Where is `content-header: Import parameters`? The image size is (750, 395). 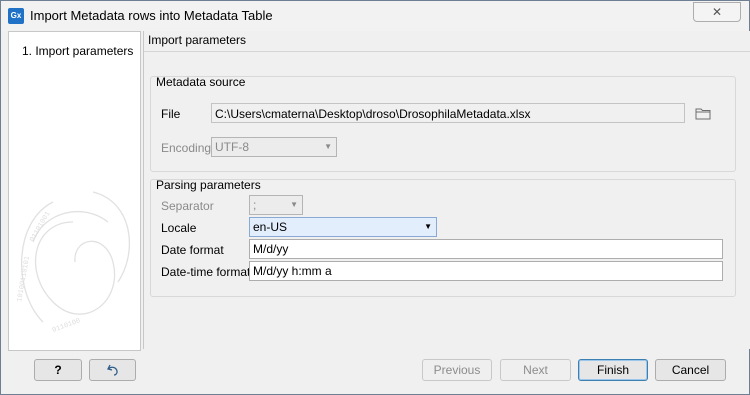 content-header: Import parameters is located at coordinates (447, 41).